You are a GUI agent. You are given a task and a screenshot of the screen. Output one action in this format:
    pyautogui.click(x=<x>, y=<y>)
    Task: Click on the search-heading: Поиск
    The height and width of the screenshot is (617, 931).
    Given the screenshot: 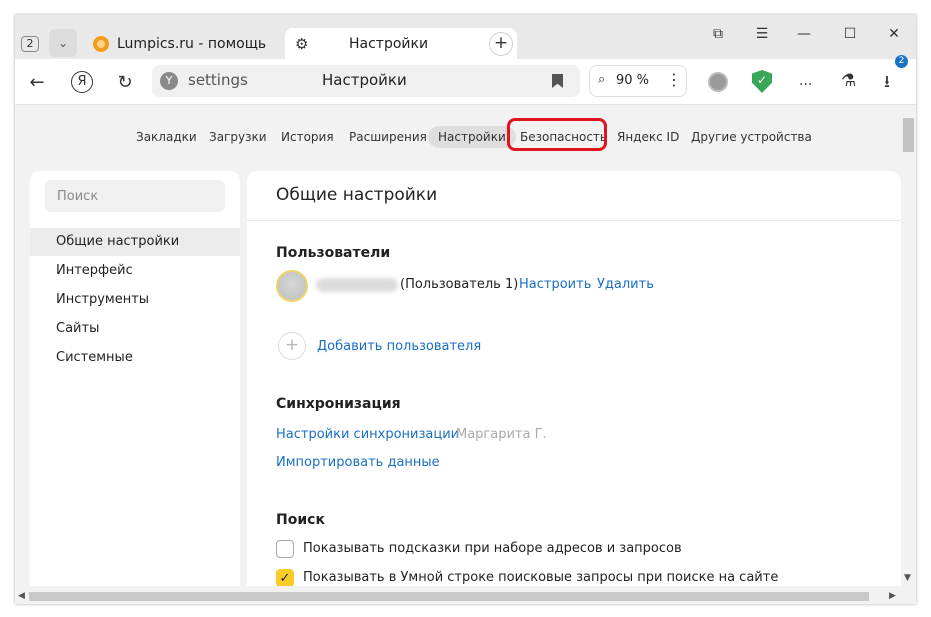 What is the action you would take?
    pyautogui.click(x=300, y=520)
    